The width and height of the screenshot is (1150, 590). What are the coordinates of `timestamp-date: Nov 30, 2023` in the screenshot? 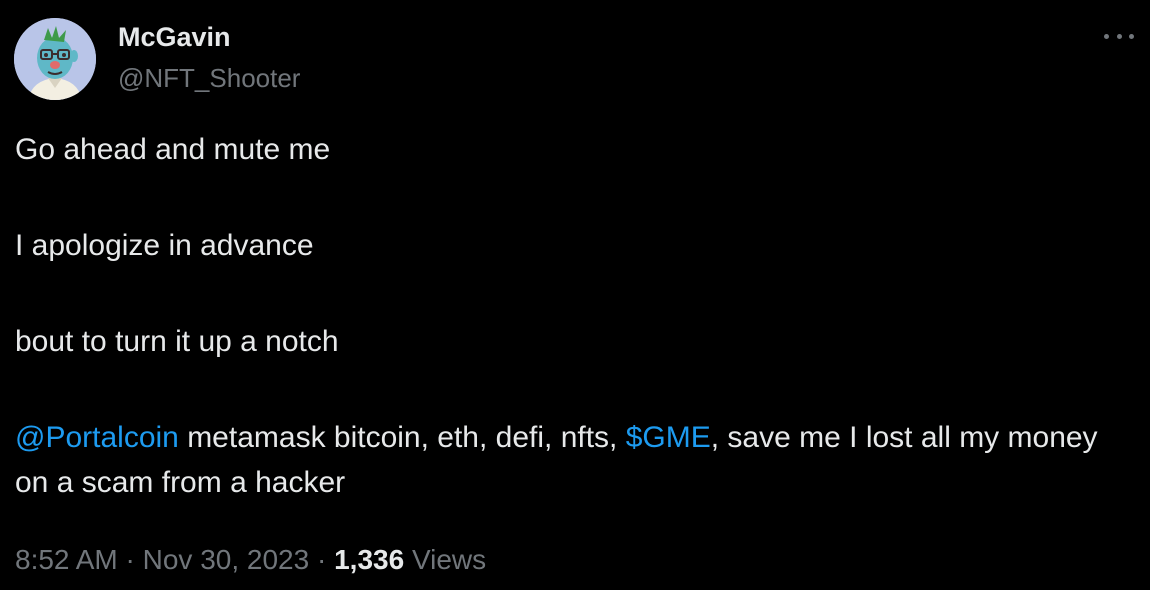 It's located at (226, 559).